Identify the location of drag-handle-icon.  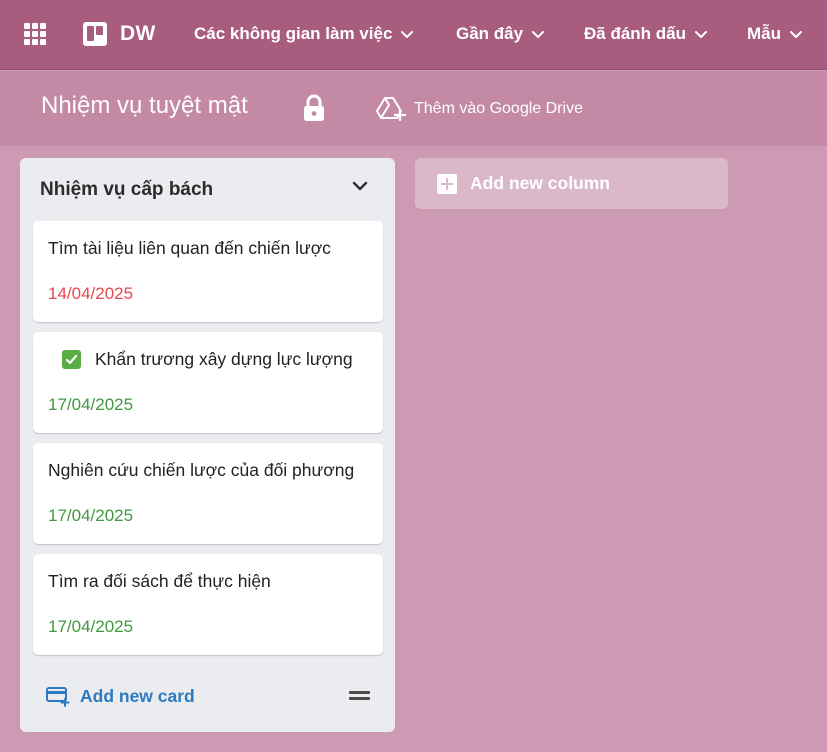
(360, 697).